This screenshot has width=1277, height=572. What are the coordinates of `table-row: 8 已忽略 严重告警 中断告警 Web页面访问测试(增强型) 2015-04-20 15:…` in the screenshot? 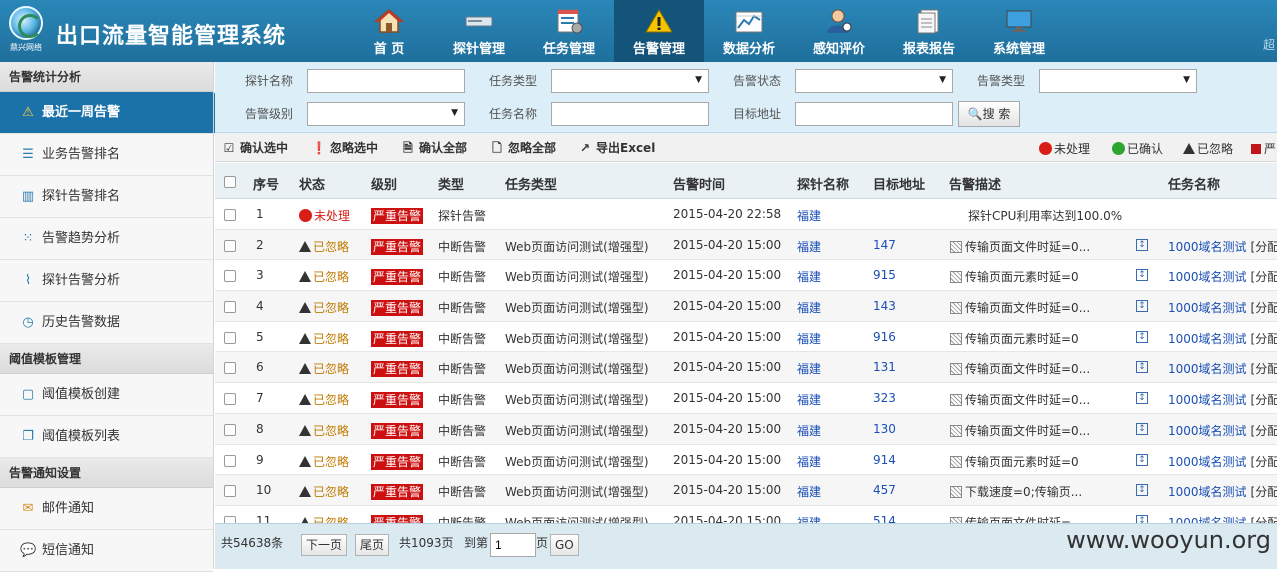 It's located at (746, 429).